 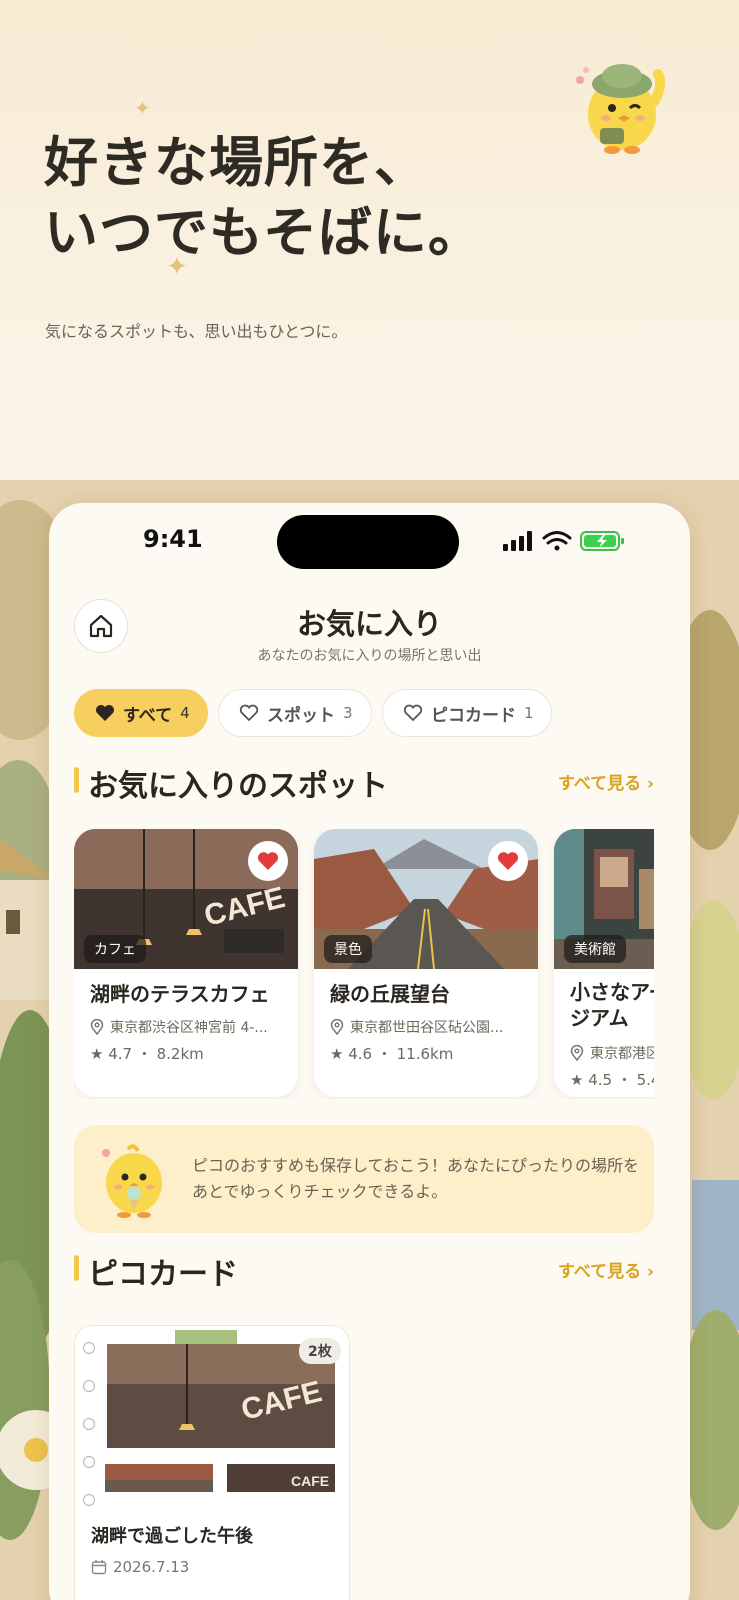 I want to click on page-title: お気に入り, so click(x=369, y=624).